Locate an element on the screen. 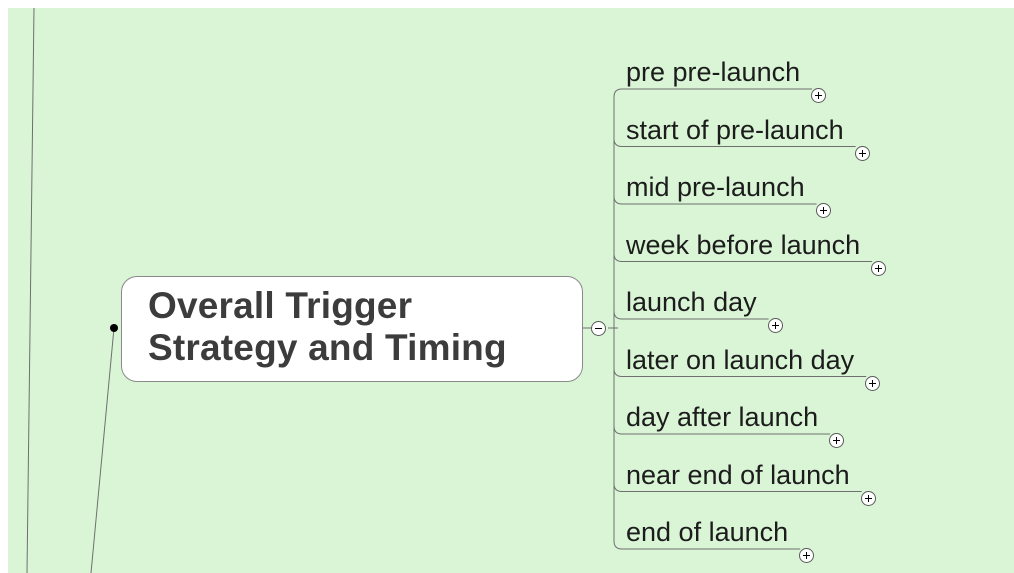 The height and width of the screenshot is (573, 1014). parent-link-line is located at coordinates (102, 450).